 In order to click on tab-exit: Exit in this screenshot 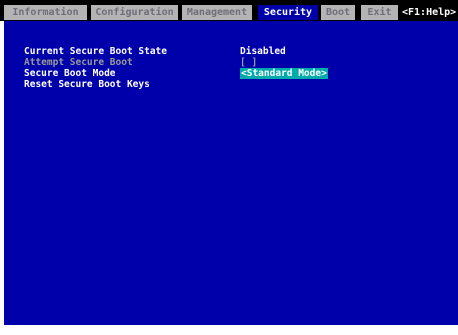, I will do `click(379, 12)`.